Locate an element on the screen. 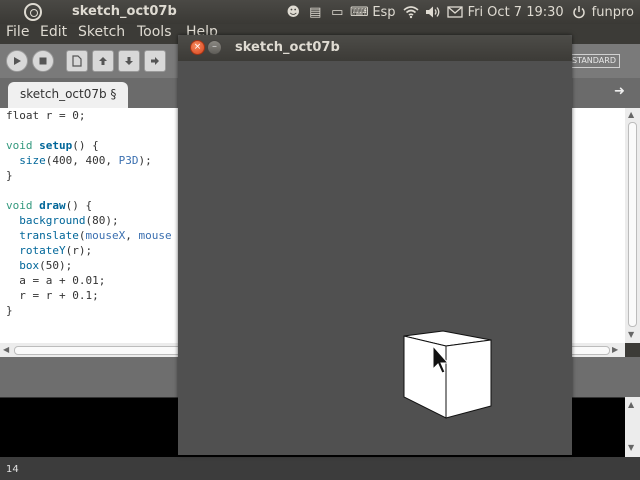 Image resolution: width=640 pixels, height=480 pixels. export-button is located at coordinates (155, 61).